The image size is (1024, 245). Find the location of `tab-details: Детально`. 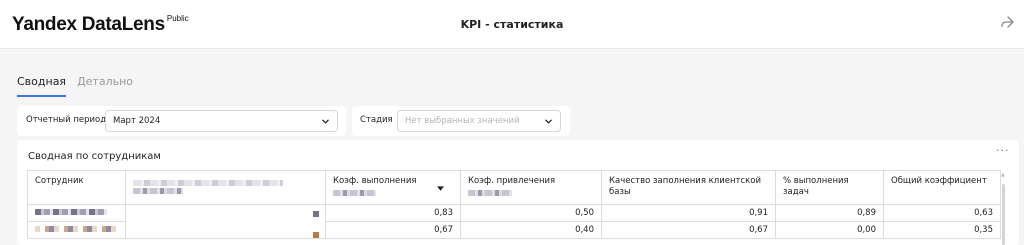

tab-details: Детально is located at coordinates (105, 85).